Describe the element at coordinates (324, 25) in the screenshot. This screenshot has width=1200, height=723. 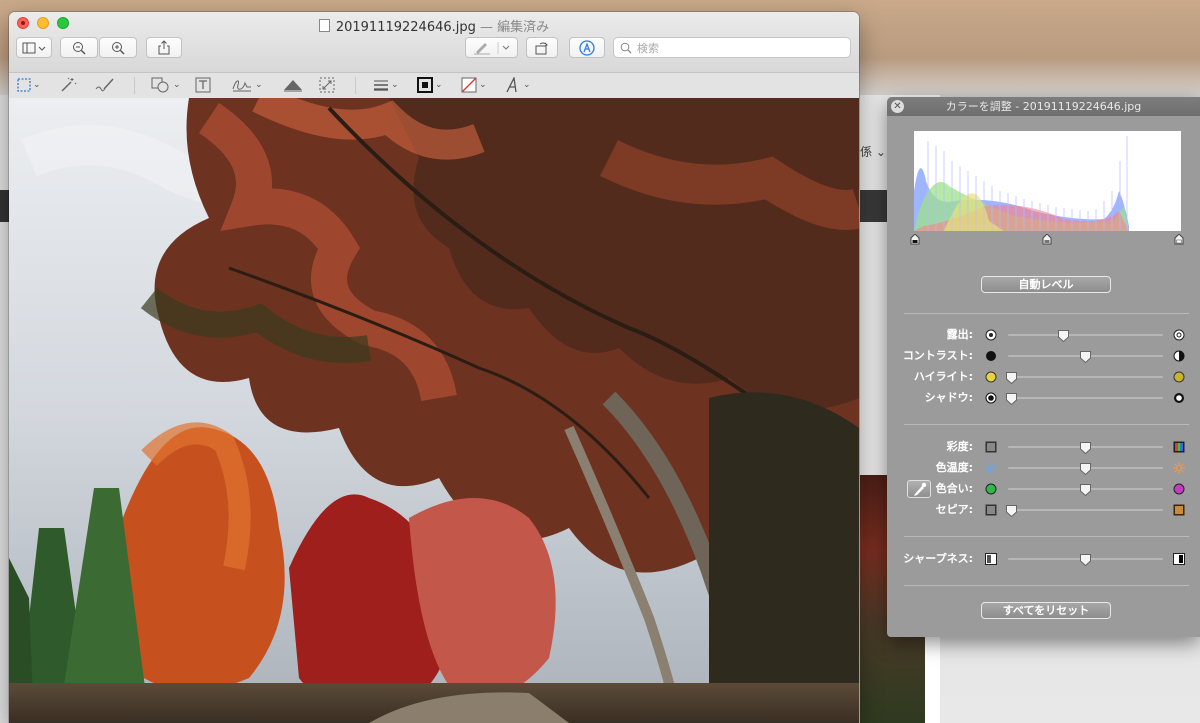
I see `document-icon` at that location.